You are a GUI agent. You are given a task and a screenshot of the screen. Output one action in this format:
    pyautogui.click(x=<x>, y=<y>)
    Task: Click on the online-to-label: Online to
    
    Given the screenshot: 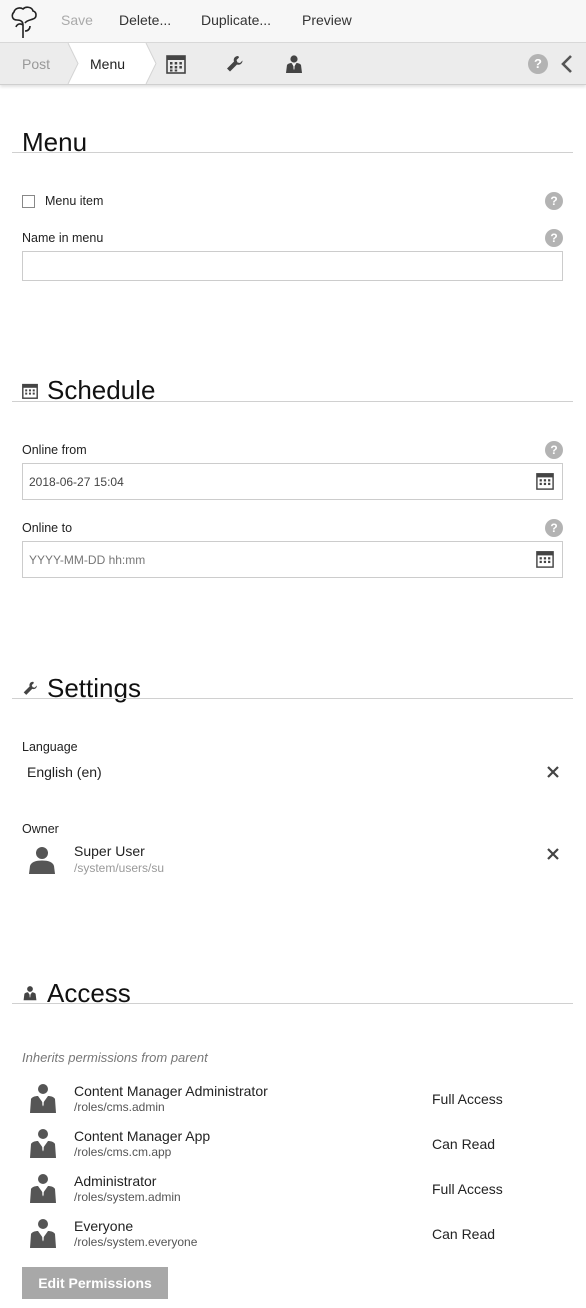 What is the action you would take?
    pyautogui.click(x=47, y=528)
    